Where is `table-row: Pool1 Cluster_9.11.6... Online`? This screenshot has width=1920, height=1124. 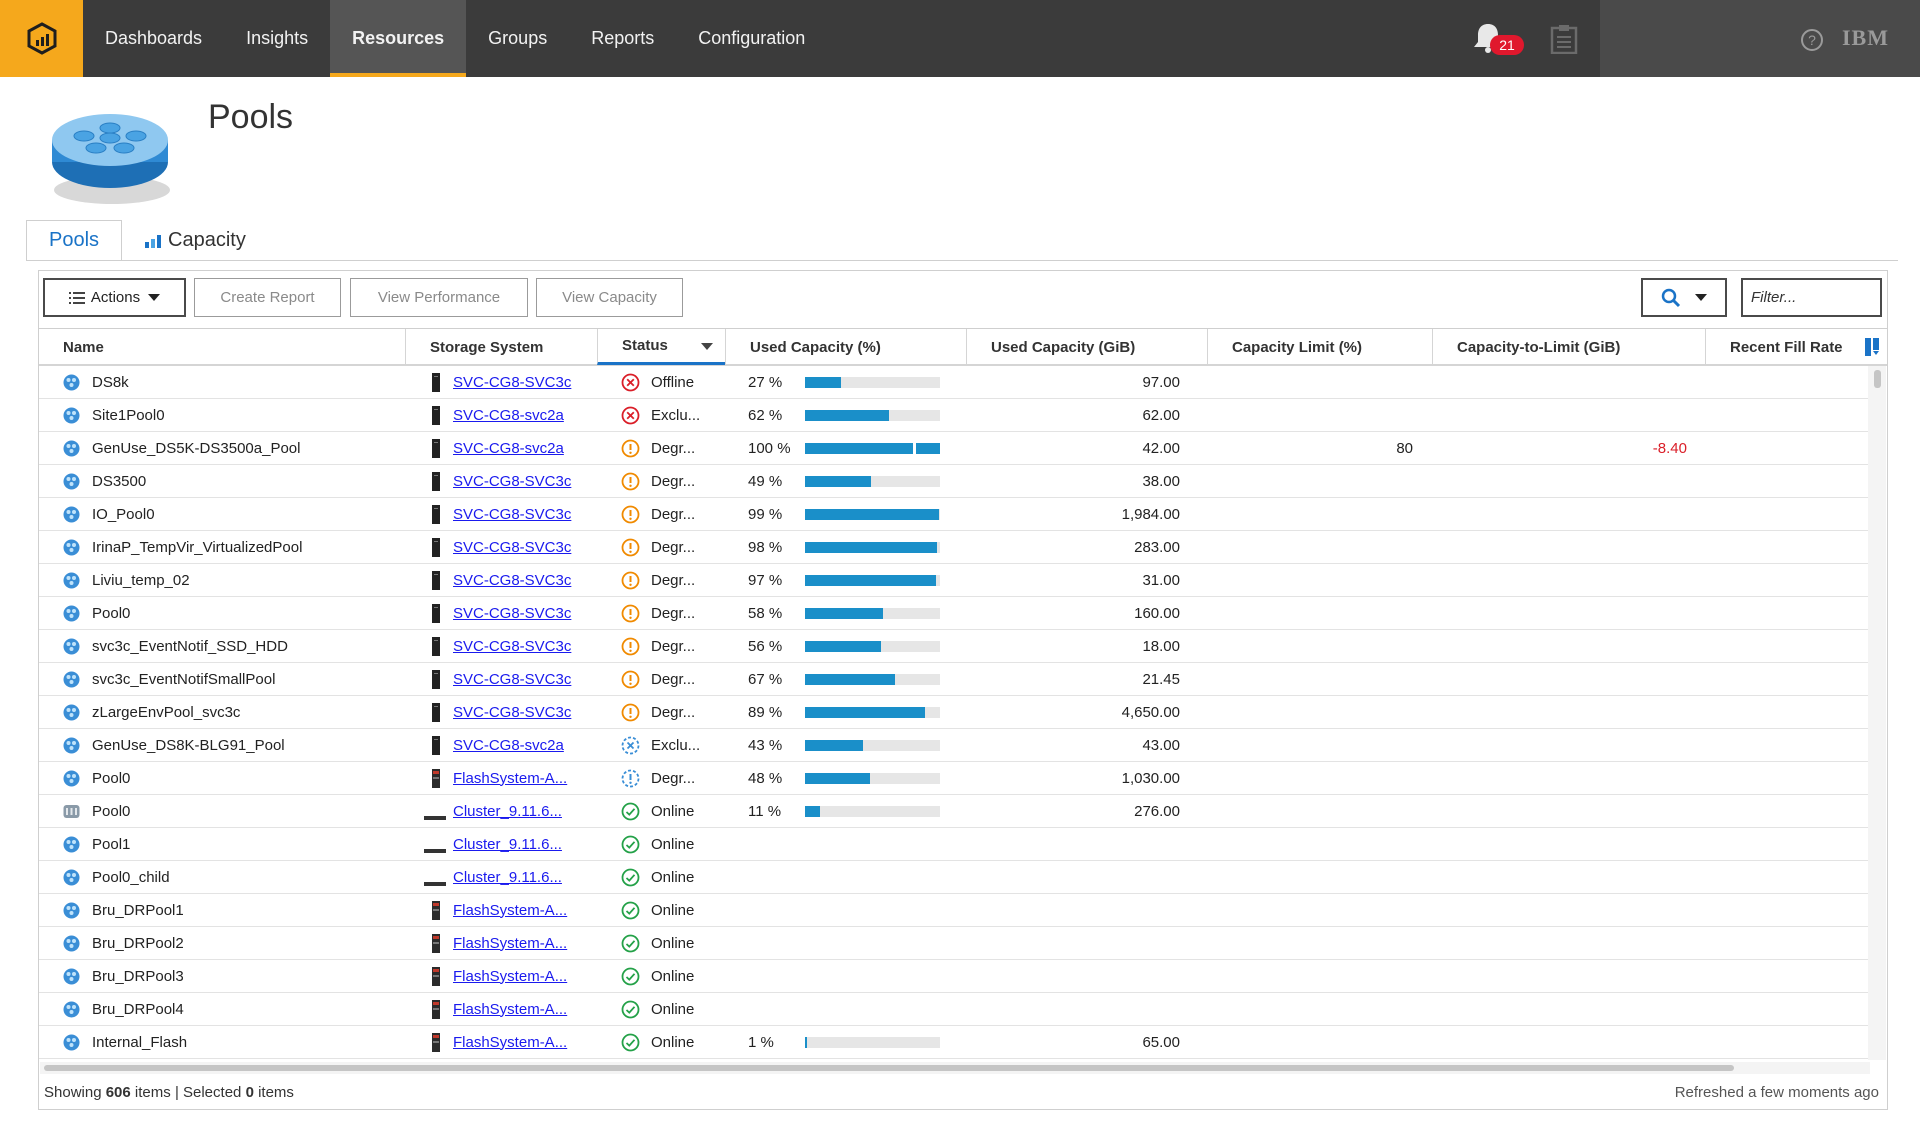
table-row: Pool1 Cluster_9.11.6... Online is located at coordinates (954, 844).